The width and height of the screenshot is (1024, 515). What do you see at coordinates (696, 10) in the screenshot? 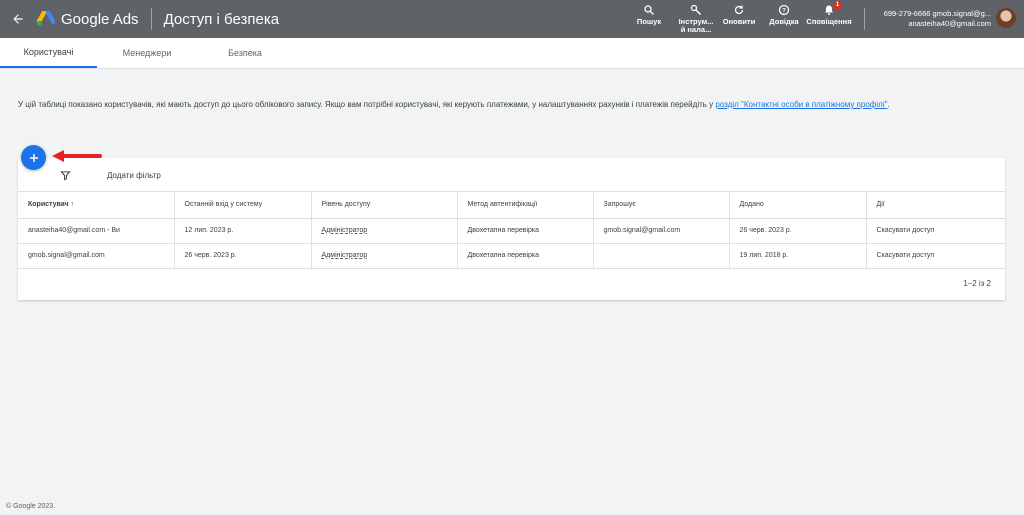
I see `wrench-icon` at bounding box center [696, 10].